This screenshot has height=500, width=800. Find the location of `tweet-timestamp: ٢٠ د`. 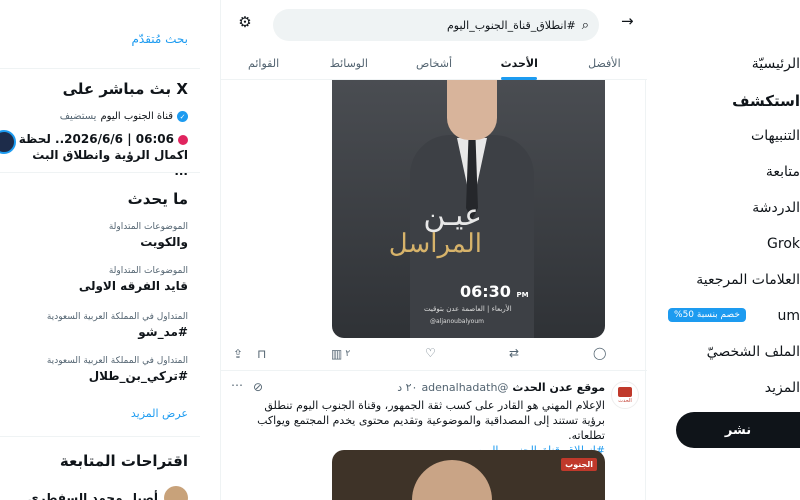

tweet-timestamp: ٢٠ د is located at coordinates (407, 387).